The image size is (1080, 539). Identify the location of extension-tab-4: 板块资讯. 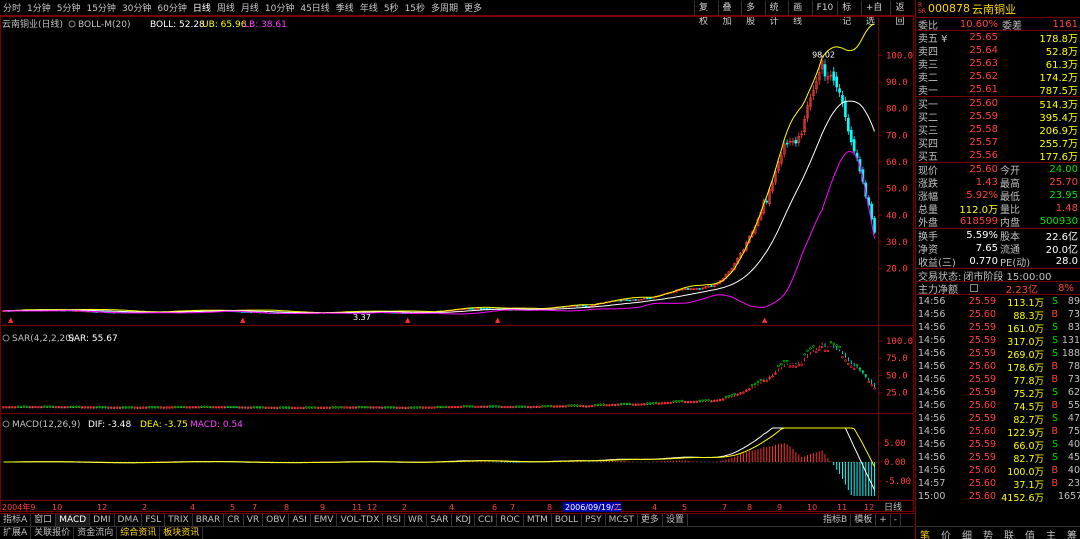
(182, 533).